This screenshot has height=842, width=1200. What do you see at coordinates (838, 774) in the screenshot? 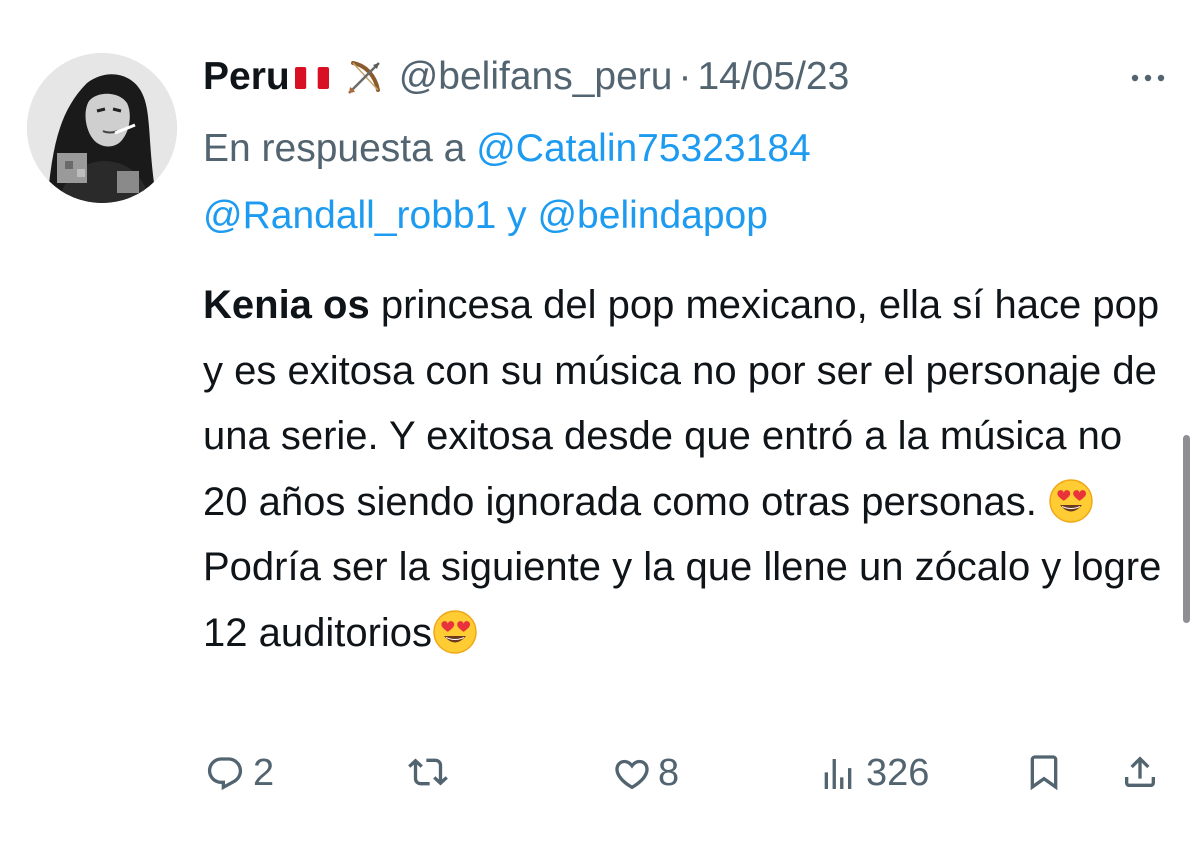
I see `views-icon` at bounding box center [838, 774].